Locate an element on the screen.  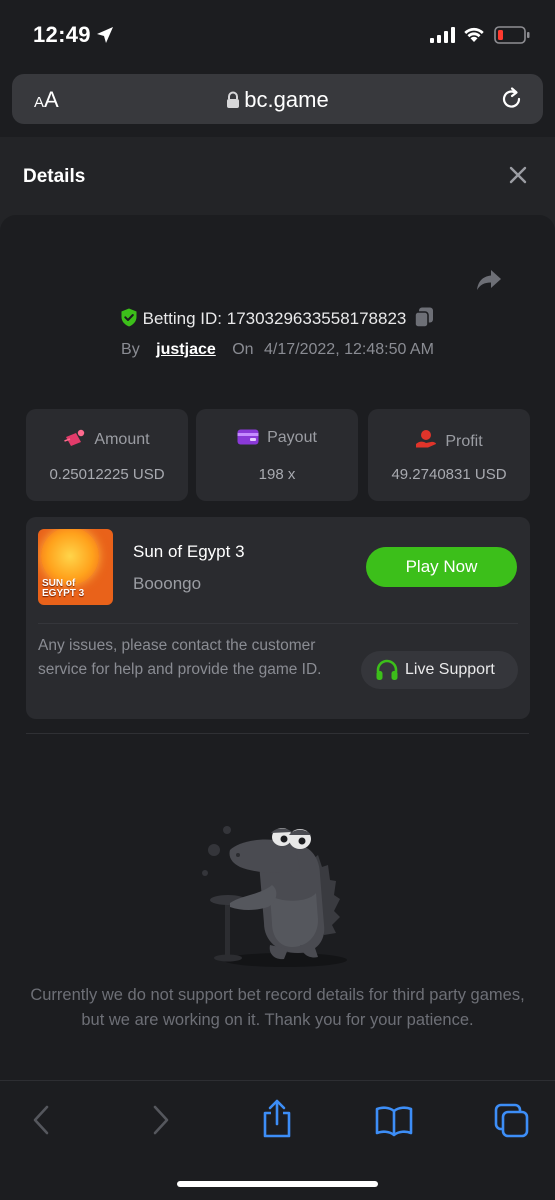
share-sheet-icon is located at coordinates (277, 1119).